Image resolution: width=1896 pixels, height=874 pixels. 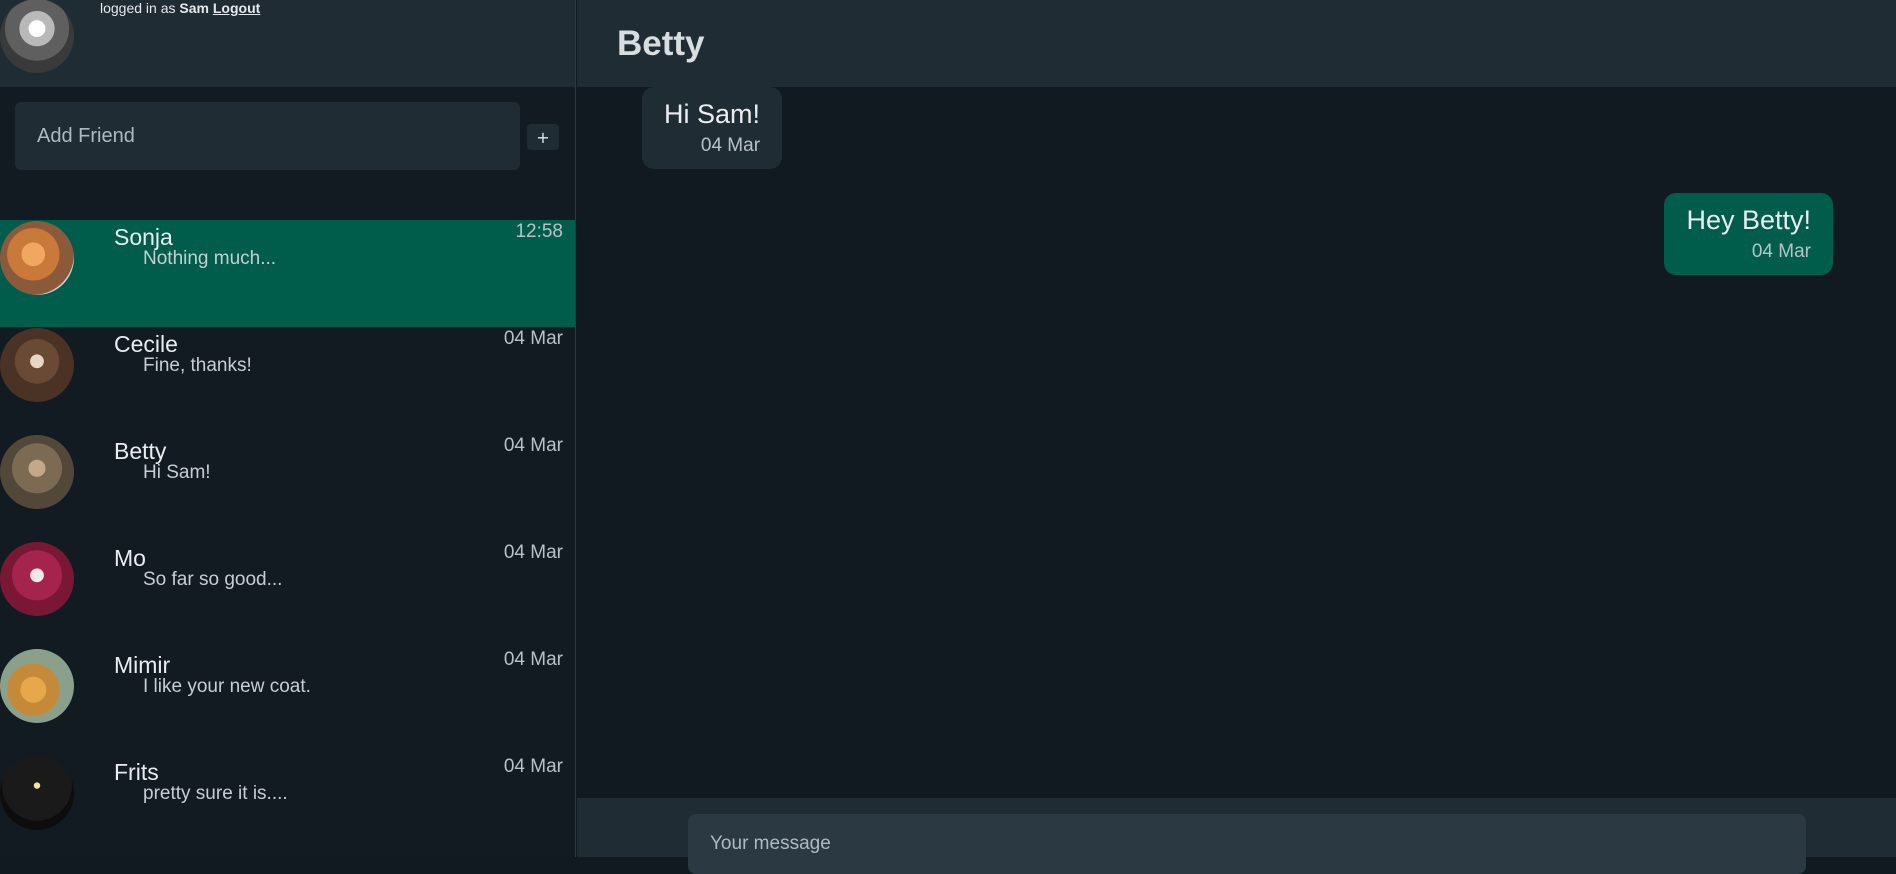 I want to click on message-input, so click(x=1247, y=844).